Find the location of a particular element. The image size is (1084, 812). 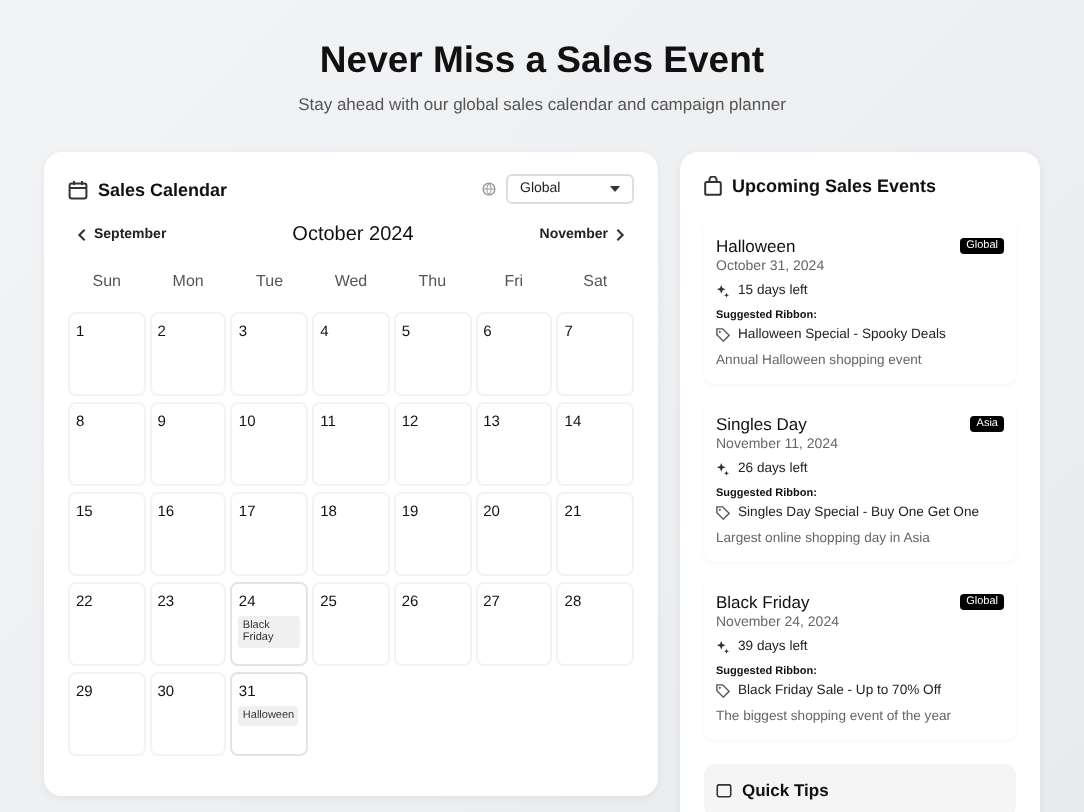

weekday-label: Fri is located at coordinates (514, 282).